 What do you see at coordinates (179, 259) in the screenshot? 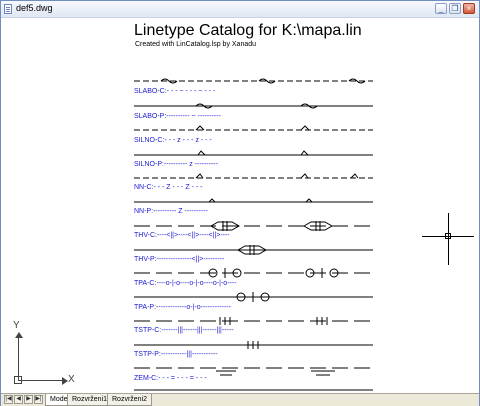
I see `linetype-label-thv-p: THV-P:---------------<||>---------` at bounding box center [179, 259].